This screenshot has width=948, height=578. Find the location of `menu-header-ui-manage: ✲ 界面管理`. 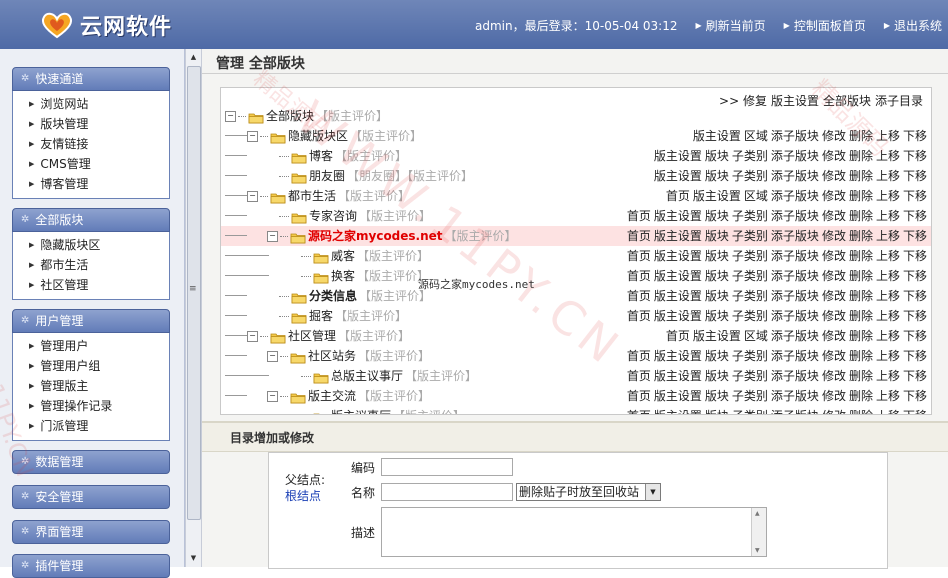

menu-header-ui-manage: ✲ 界面管理 is located at coordinates (91, 532).